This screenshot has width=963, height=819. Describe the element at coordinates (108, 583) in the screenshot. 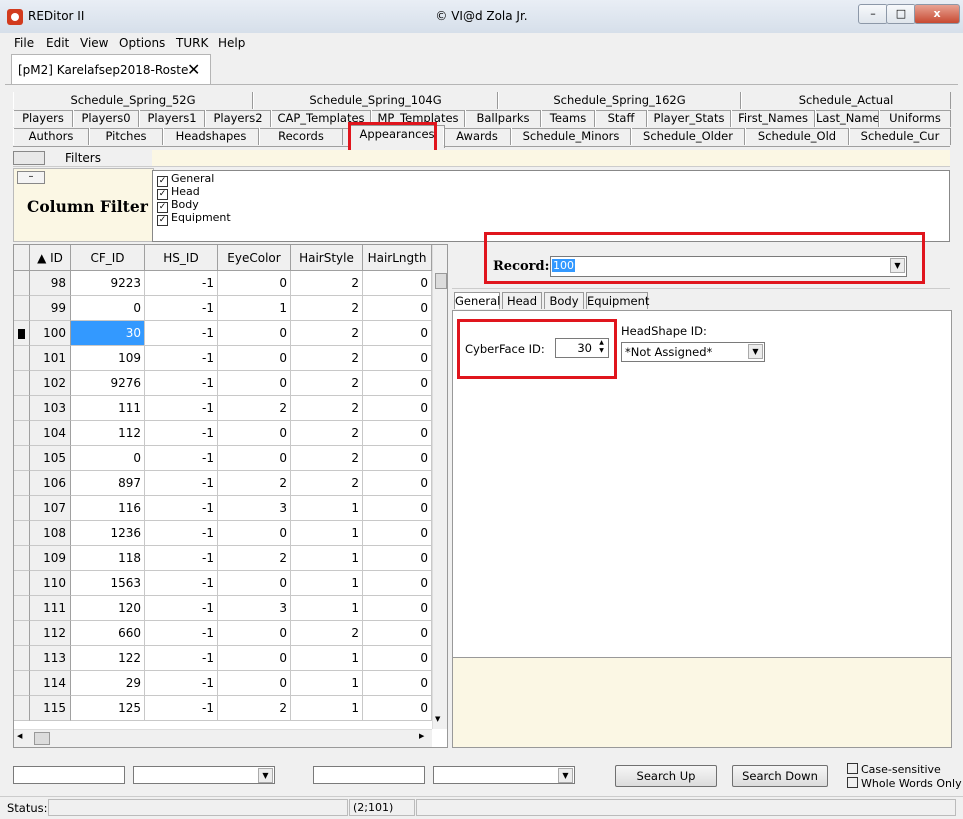

I see `cf-id-cell: 1563` at that location.